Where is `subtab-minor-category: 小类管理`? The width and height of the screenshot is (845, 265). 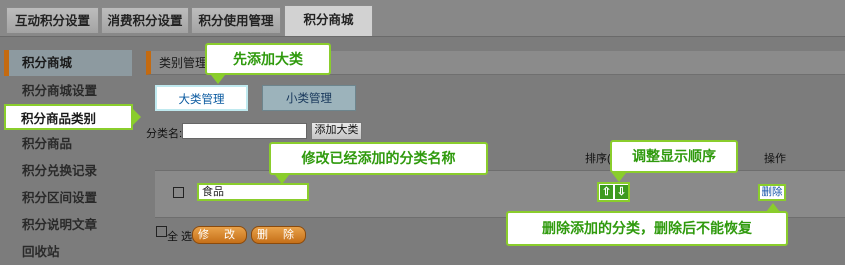 subtab-minor-category: 小类管理 is located at coordinates (309, 98).